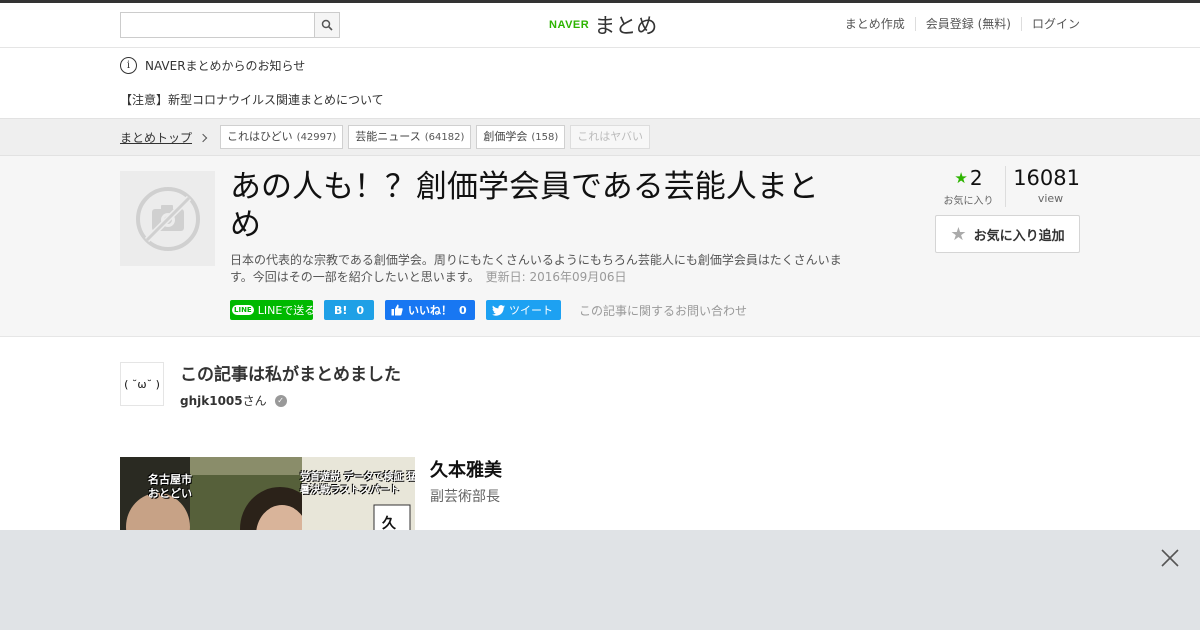 The height and width of the screenshot is (630, 1200). What do you see at coordinates (465, 497) in the screenshot?
I see `item-role: 副芸術部長` at bounding box center [465, 497].